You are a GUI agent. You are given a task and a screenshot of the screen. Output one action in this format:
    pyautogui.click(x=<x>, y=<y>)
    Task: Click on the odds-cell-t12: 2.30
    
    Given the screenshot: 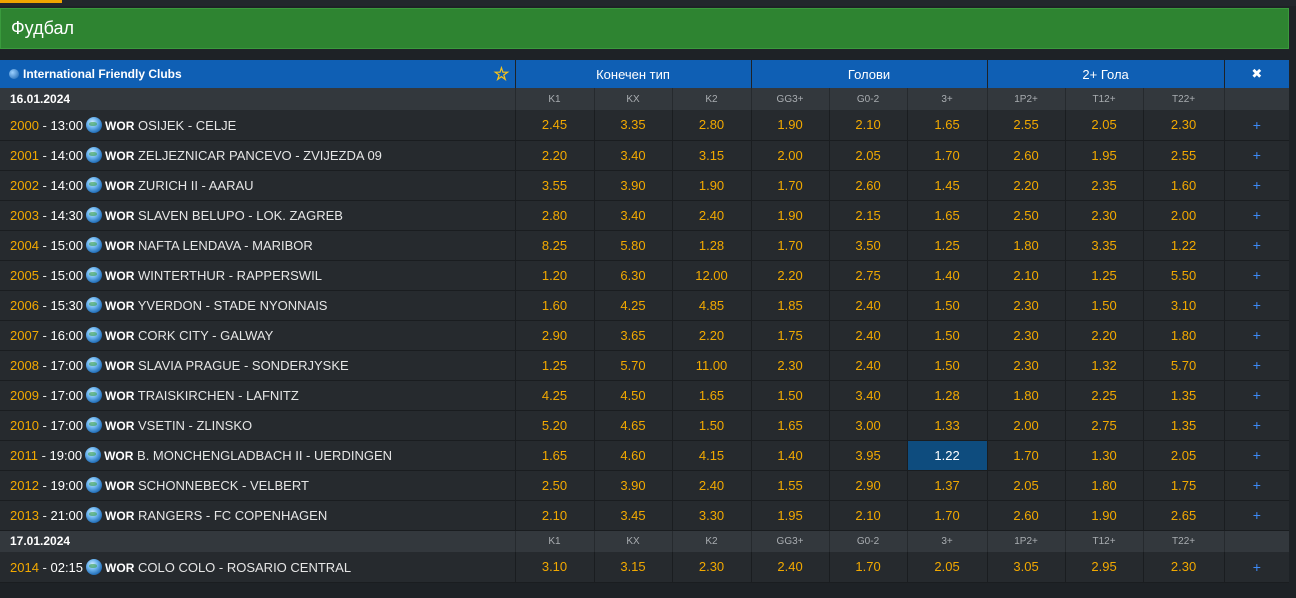 What is the action you would take?
    pyautogui.click(x=1104, y=215)
    